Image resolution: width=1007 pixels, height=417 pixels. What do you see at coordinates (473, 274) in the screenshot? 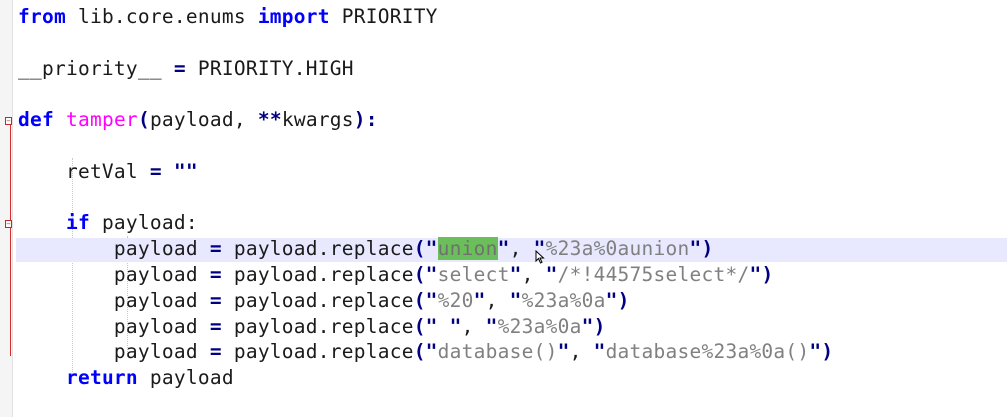
I see `code-token: select` at bounding box center [473, 274].